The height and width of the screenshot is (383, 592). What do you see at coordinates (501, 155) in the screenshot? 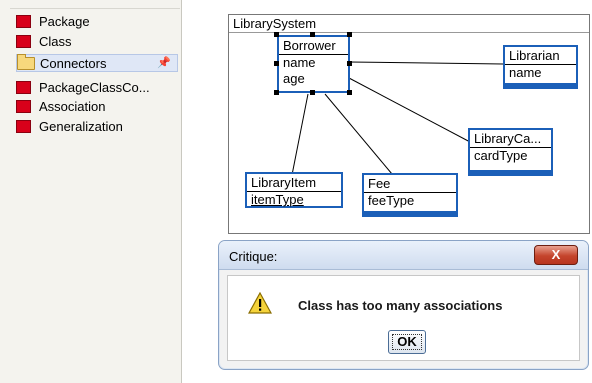
I see `class-attribute: cardType` at bounding box center [501, 155].